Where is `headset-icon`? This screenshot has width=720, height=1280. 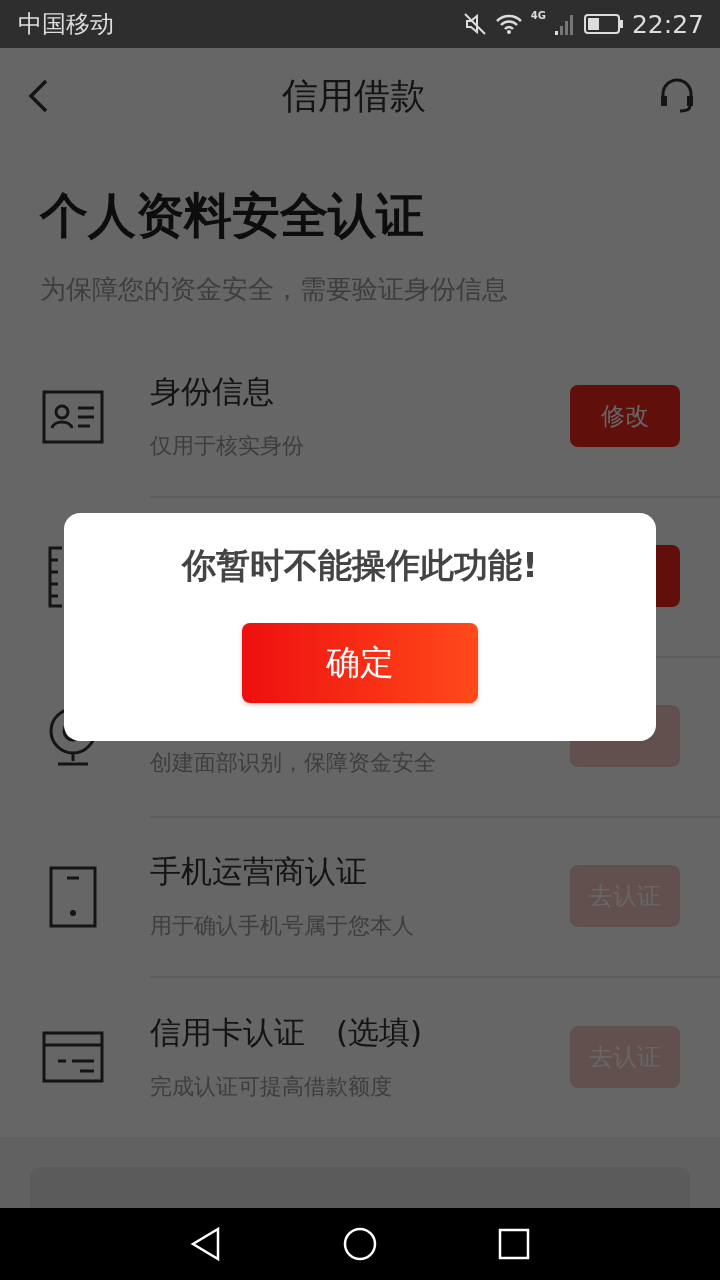
headset-icon is located at coordinates (677, 96).